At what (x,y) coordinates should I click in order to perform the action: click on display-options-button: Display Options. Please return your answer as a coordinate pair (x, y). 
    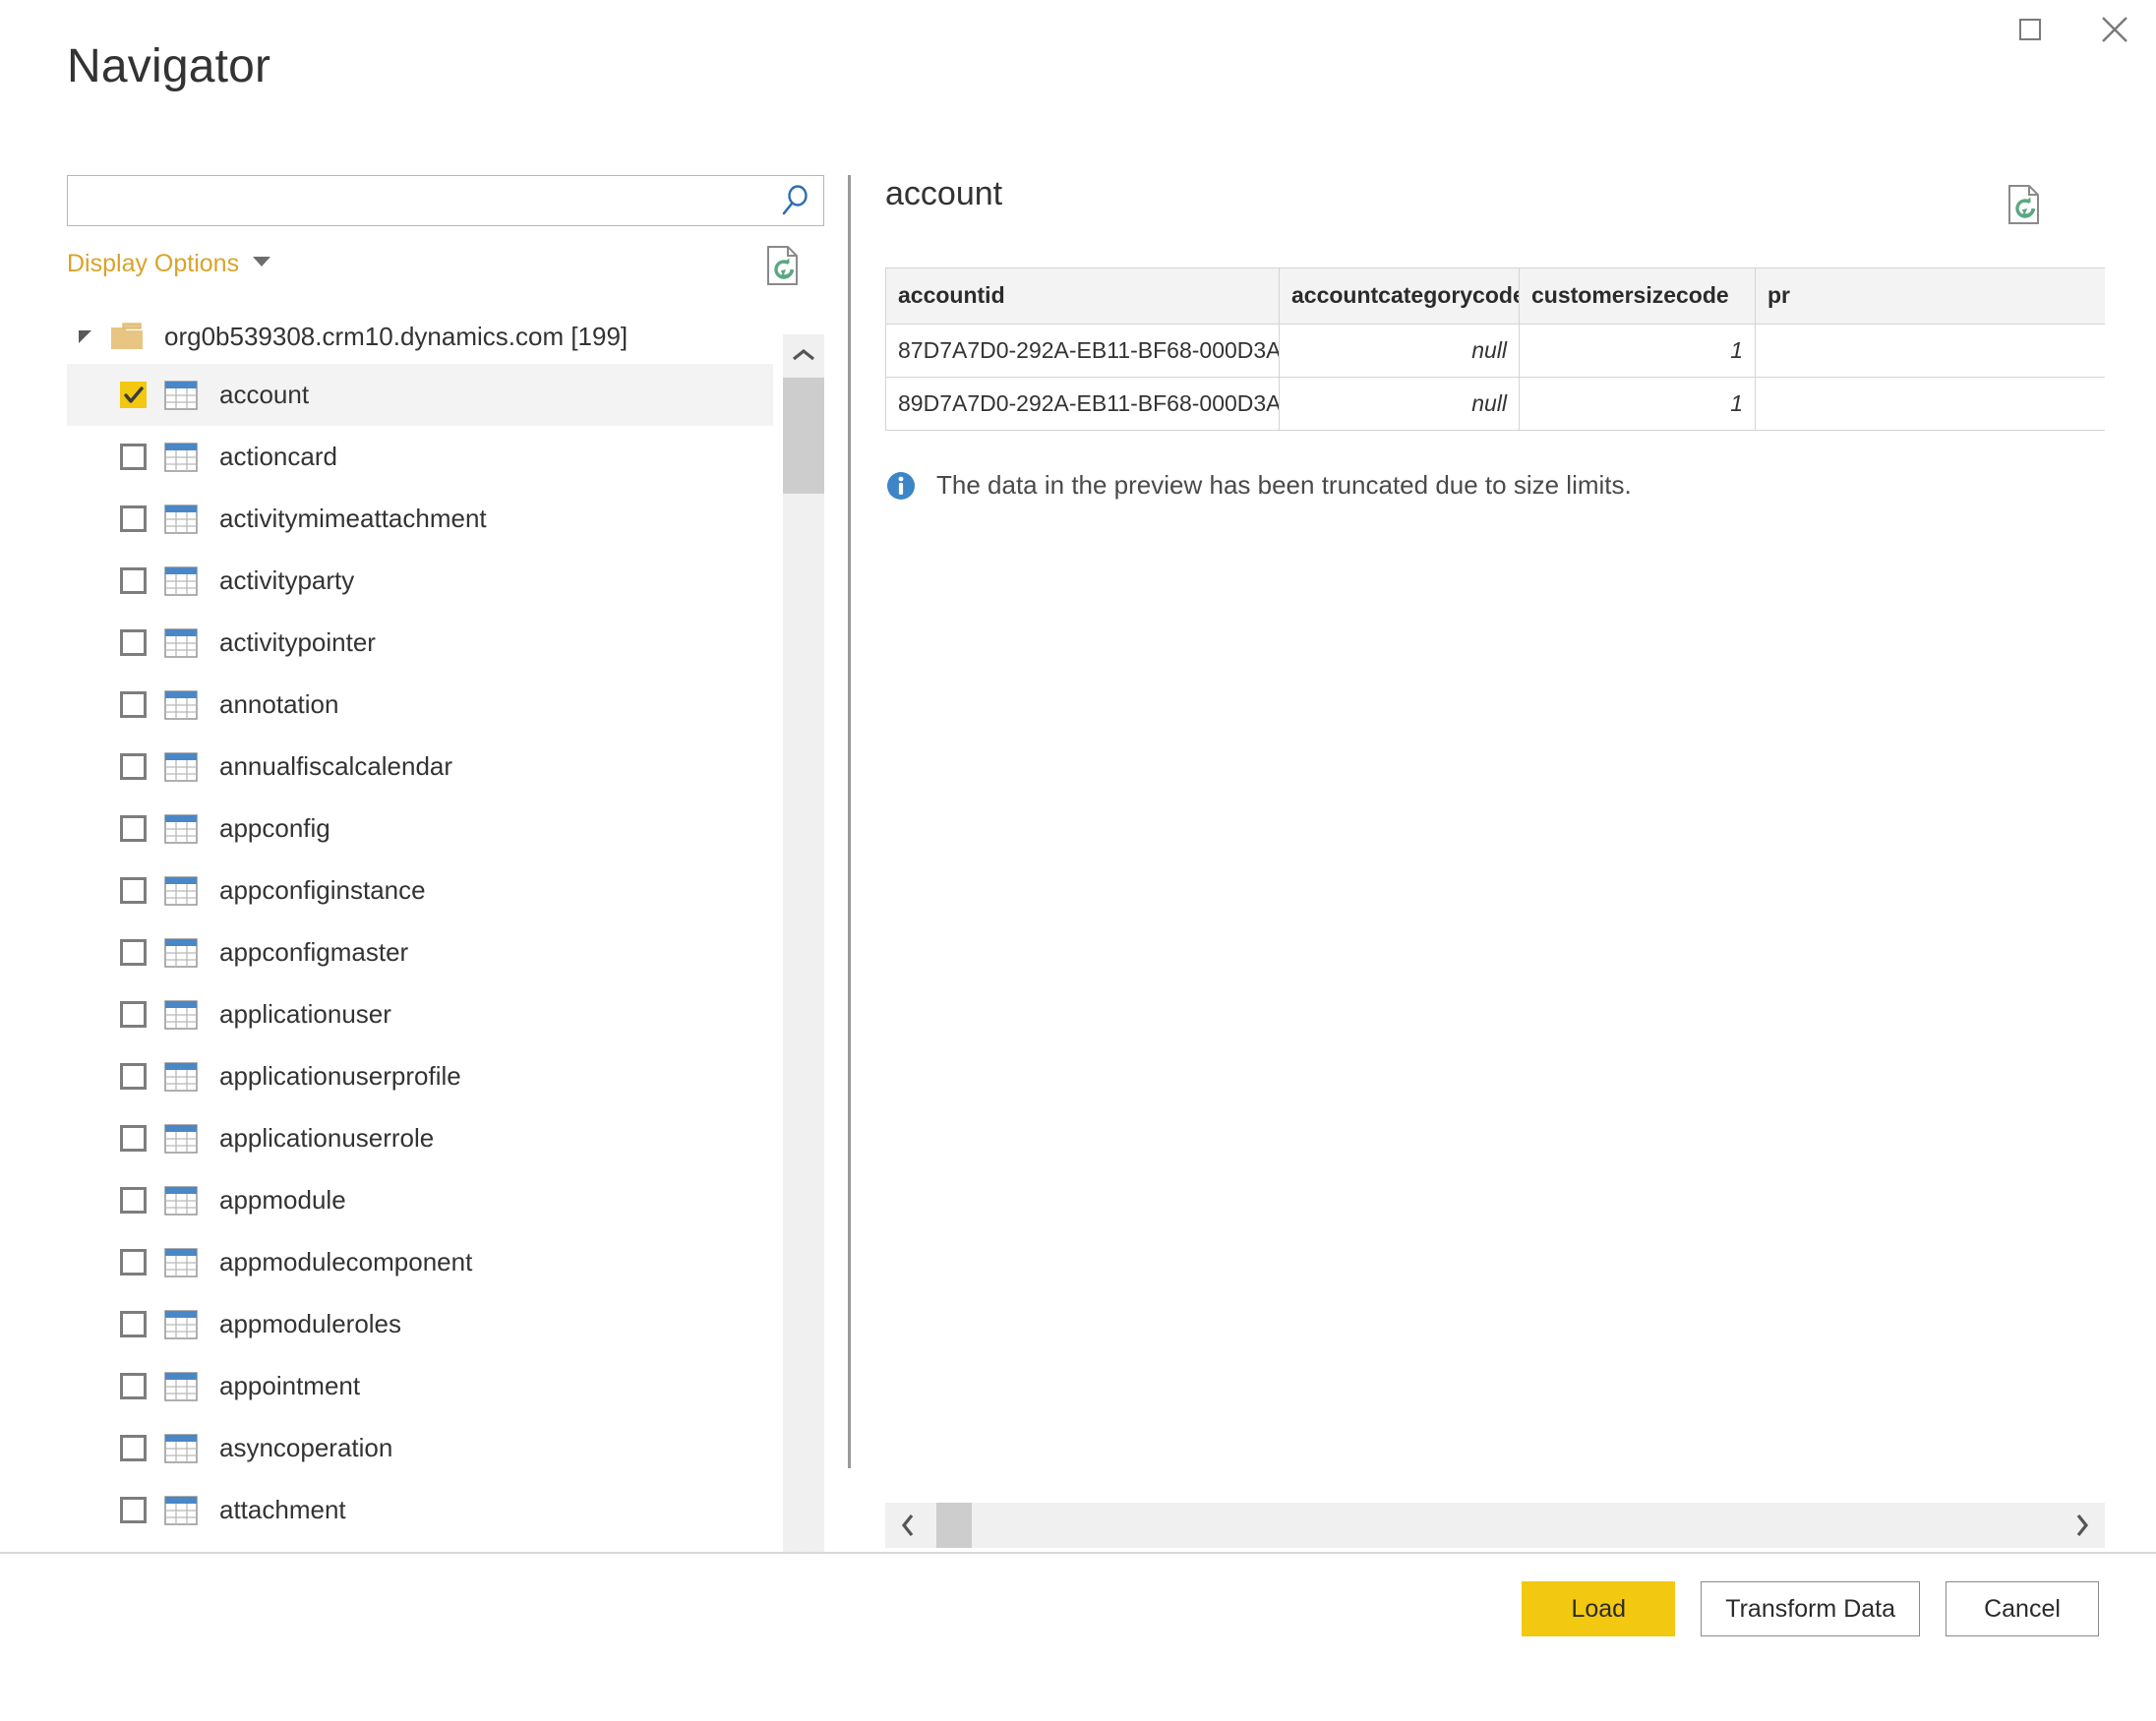
    Looking at the image, I should click on (169, 264).